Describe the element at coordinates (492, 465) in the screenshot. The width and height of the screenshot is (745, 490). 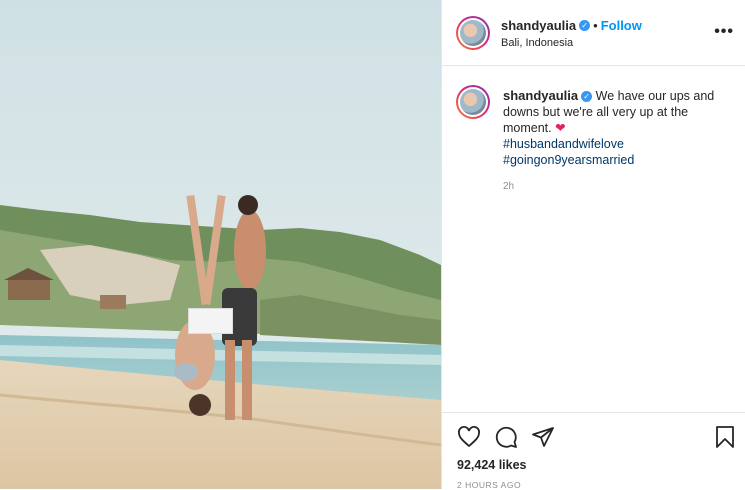
I see `likes-count: 92,424 likes` at that location.